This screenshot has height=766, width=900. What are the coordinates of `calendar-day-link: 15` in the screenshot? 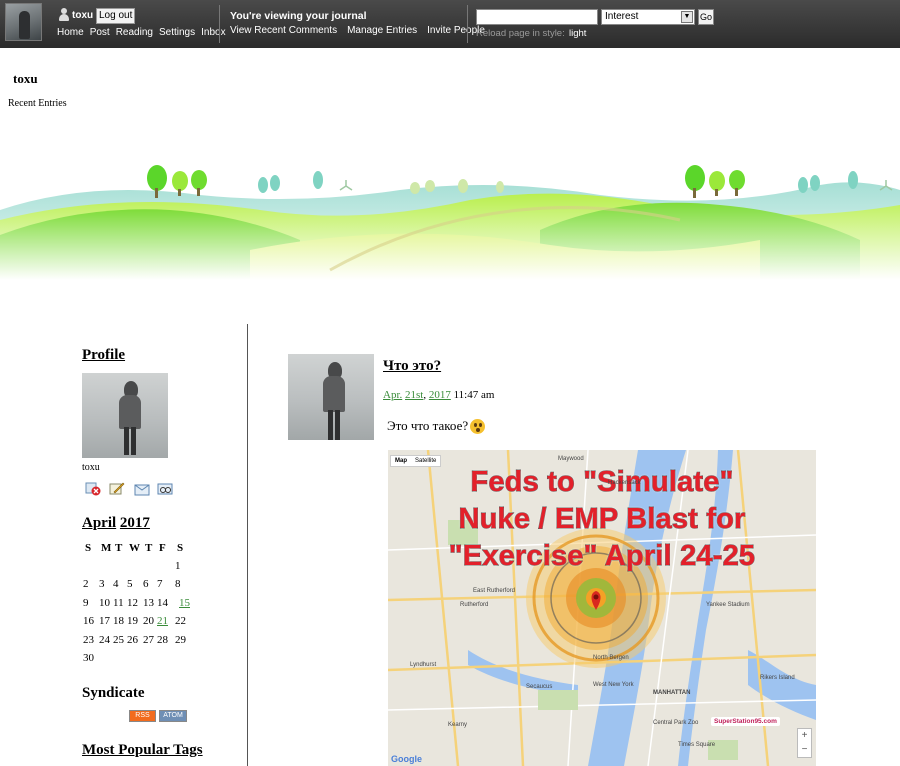 It's located at (184, 603).